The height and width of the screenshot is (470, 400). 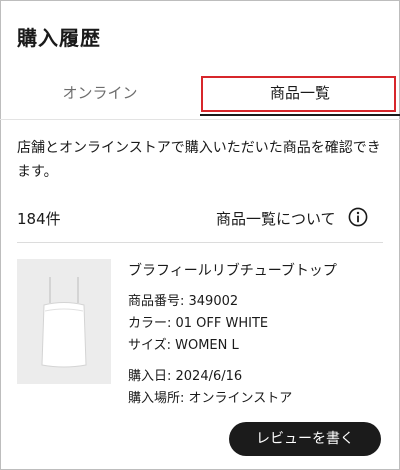 What do you see at coordinates (183, 345) in the screenshot?
I see `product-size: サイズ: WOMEN L` at bounding box center [183, 345].